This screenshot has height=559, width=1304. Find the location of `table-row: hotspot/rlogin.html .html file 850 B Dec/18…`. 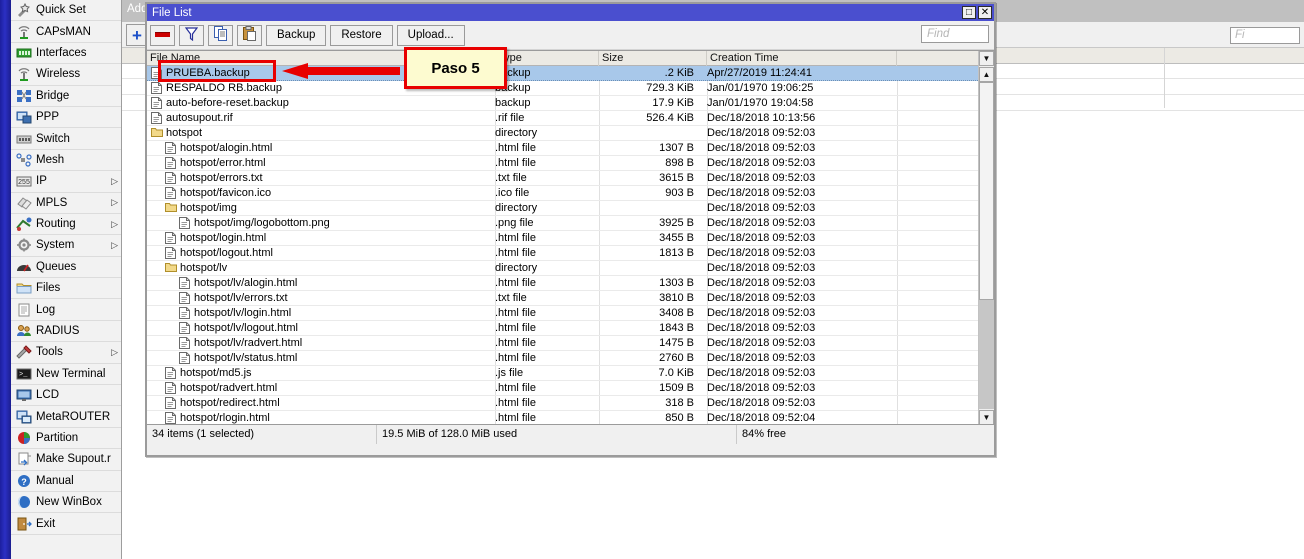

table-row: hotspot/rlogin.html .html file 850 B Dec/18… is located at coordinates (570, 417).